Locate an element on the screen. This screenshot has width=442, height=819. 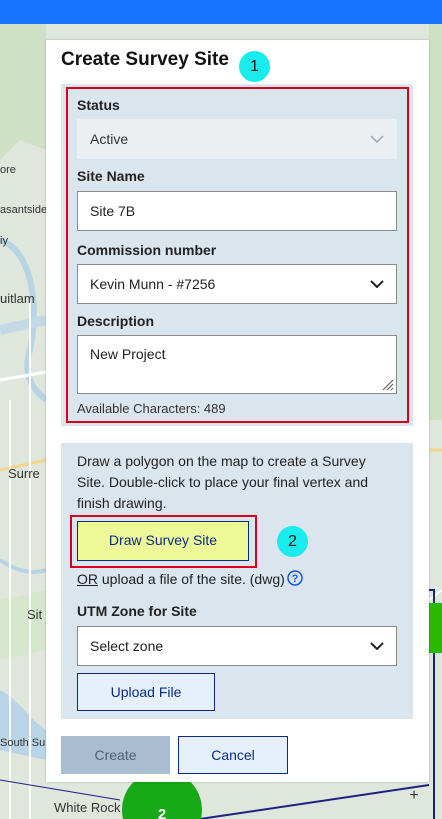
app-header-bar is located at coordinates (221, 12).